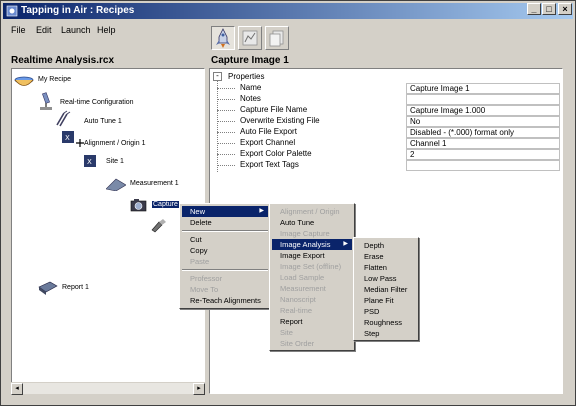  Describe the element at coordinates (311, 266) in the screenshot. I see `menu-item-image-set-offline: Image Set (offline)` at that location.